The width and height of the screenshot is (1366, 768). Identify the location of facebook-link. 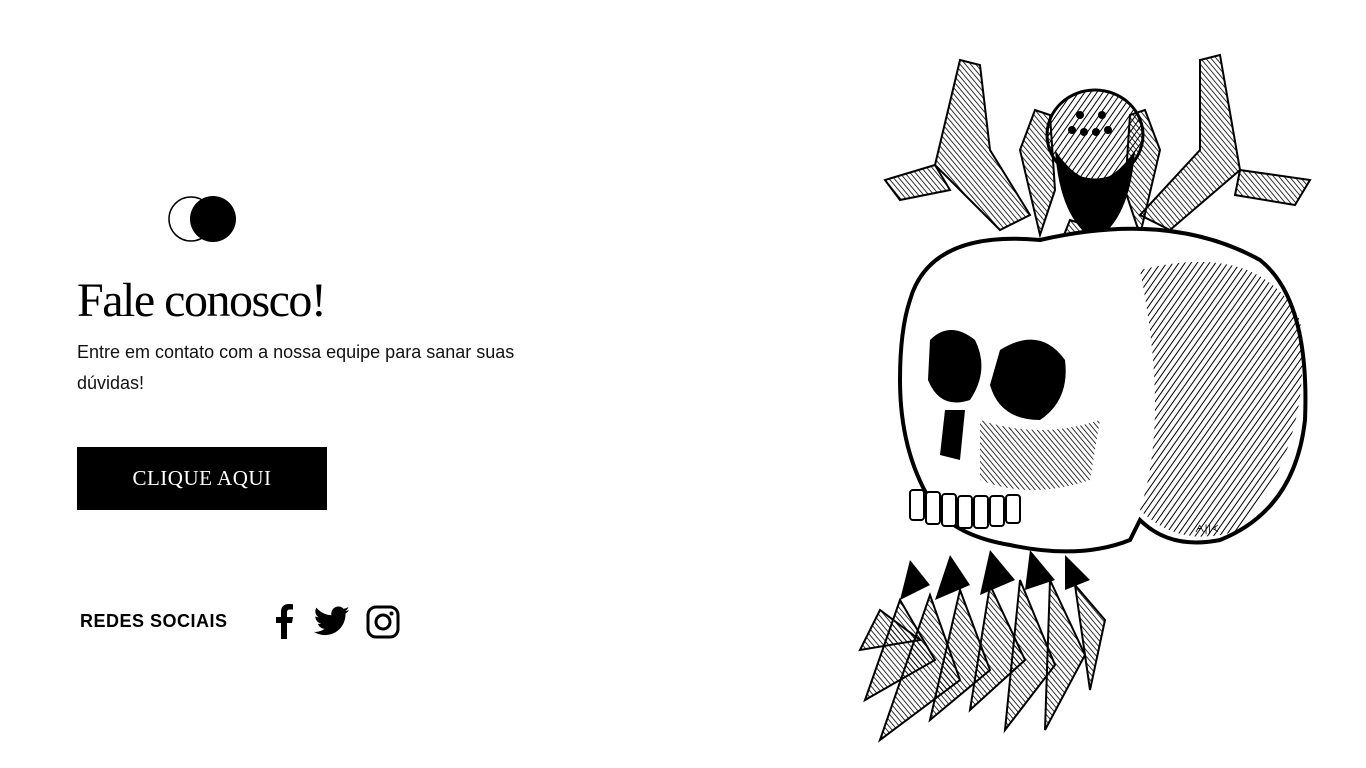
(285, 621).